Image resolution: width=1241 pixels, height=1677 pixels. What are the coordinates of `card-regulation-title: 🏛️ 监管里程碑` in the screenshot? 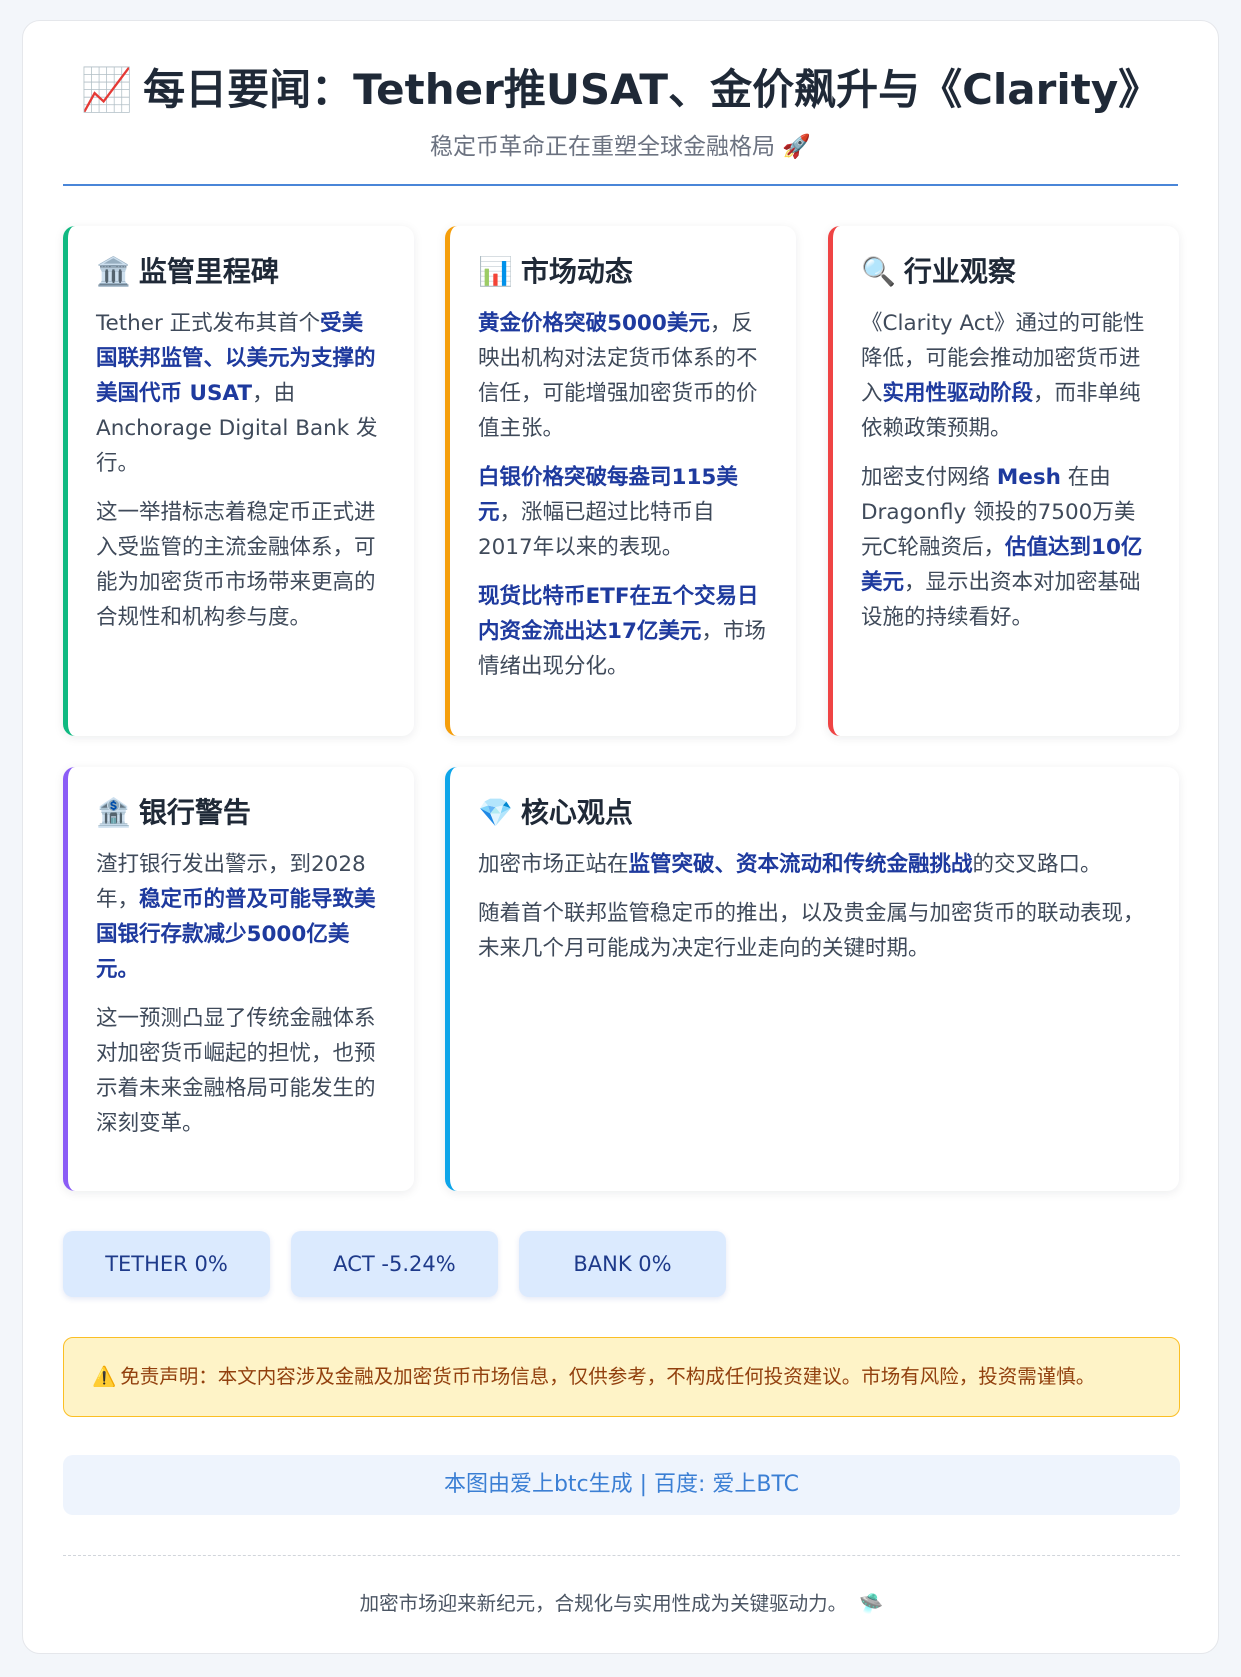 It's located at (240, 272).